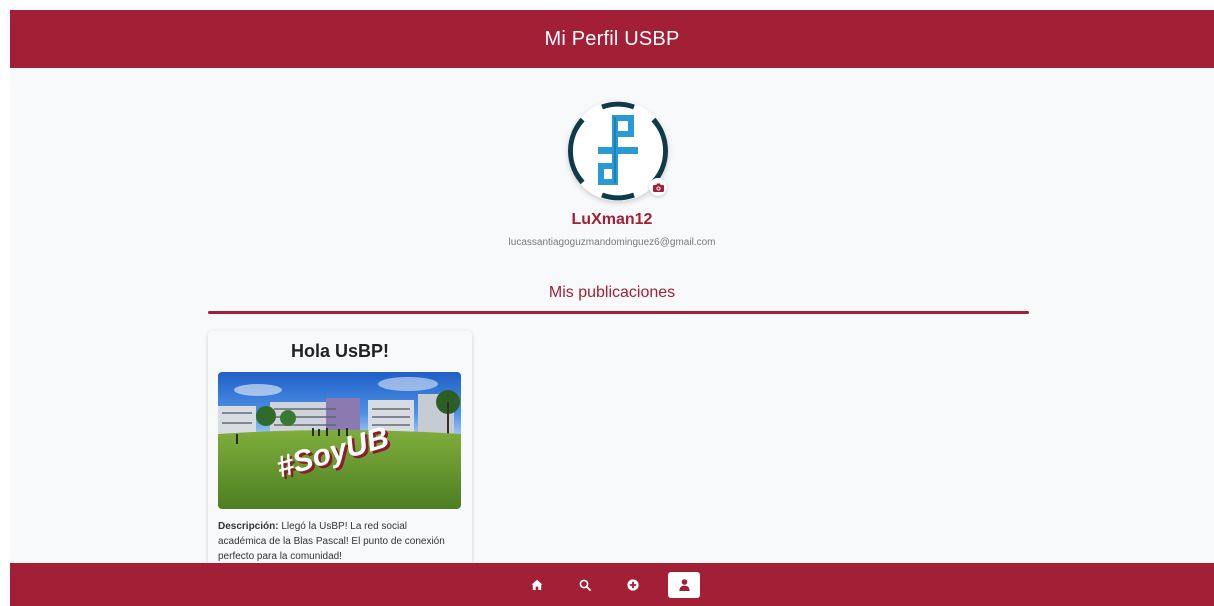  I want to click on post-title: Hola UsBP!, so click(339, 351).